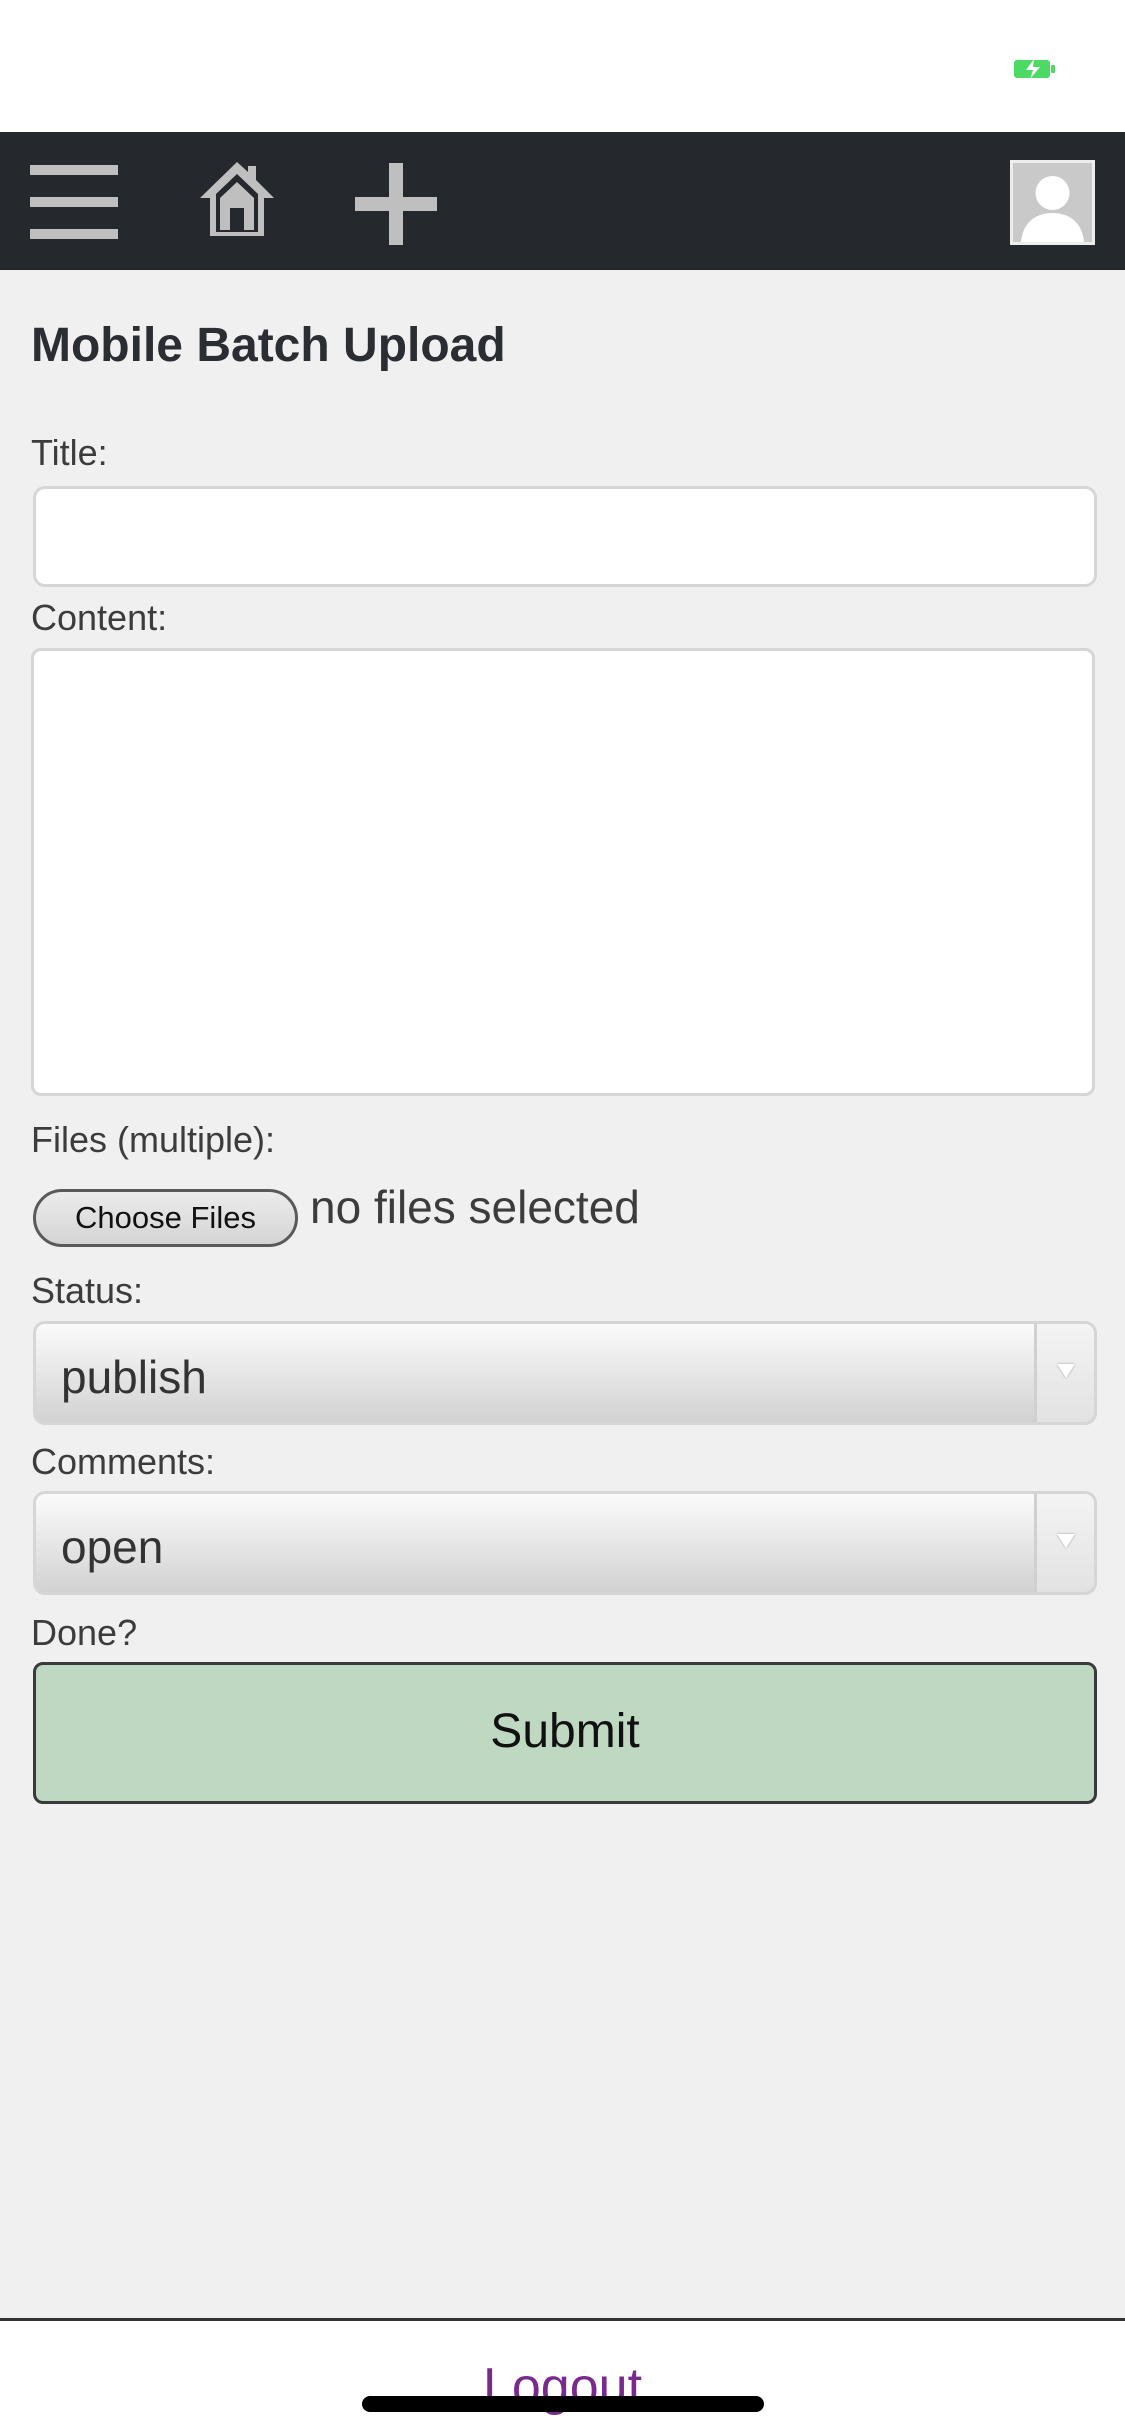 The height and width of the screenshot is (2436, 1125). Describe the element at coordinates (268, 345) in the screenshot. I see `page-title: Mobile Batch Upload` at that location.